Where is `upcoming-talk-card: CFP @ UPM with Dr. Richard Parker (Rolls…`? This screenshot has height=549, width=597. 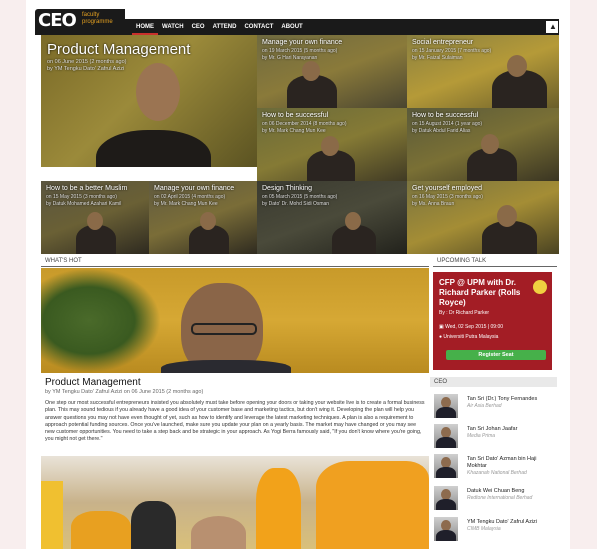
upcoming-talk-card: CFP @ UPM with Dr. Richard Parker (Rolls… is located at coordinates (492, 321).